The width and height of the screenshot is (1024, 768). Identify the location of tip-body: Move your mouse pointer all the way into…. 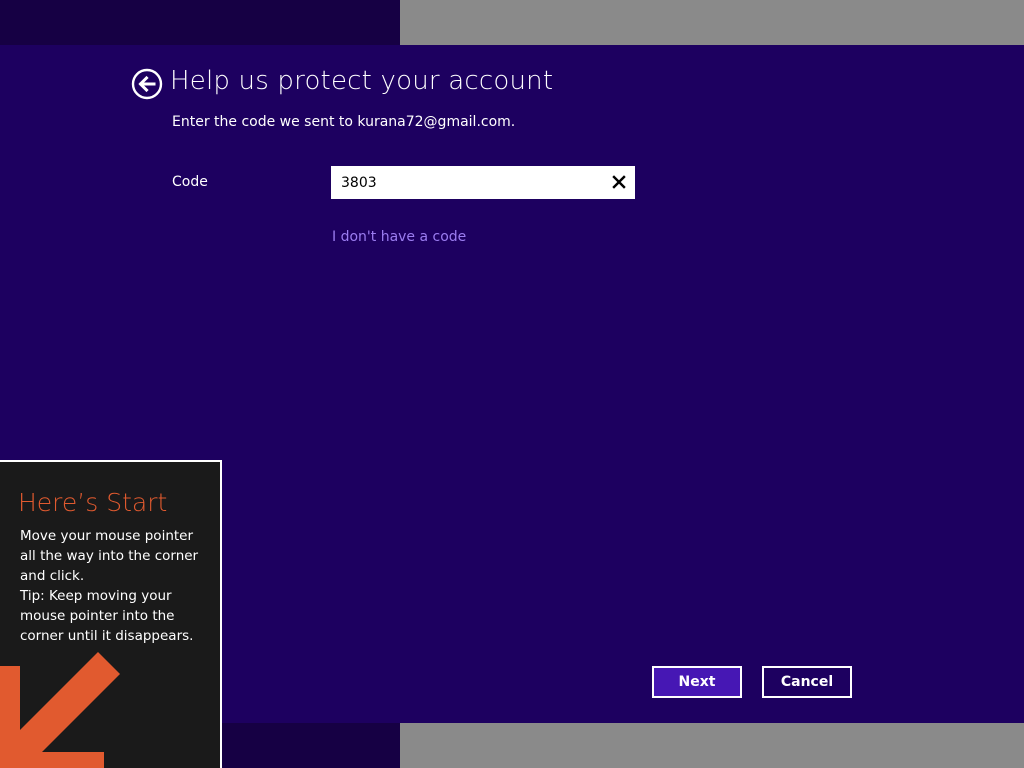
(115, 586).